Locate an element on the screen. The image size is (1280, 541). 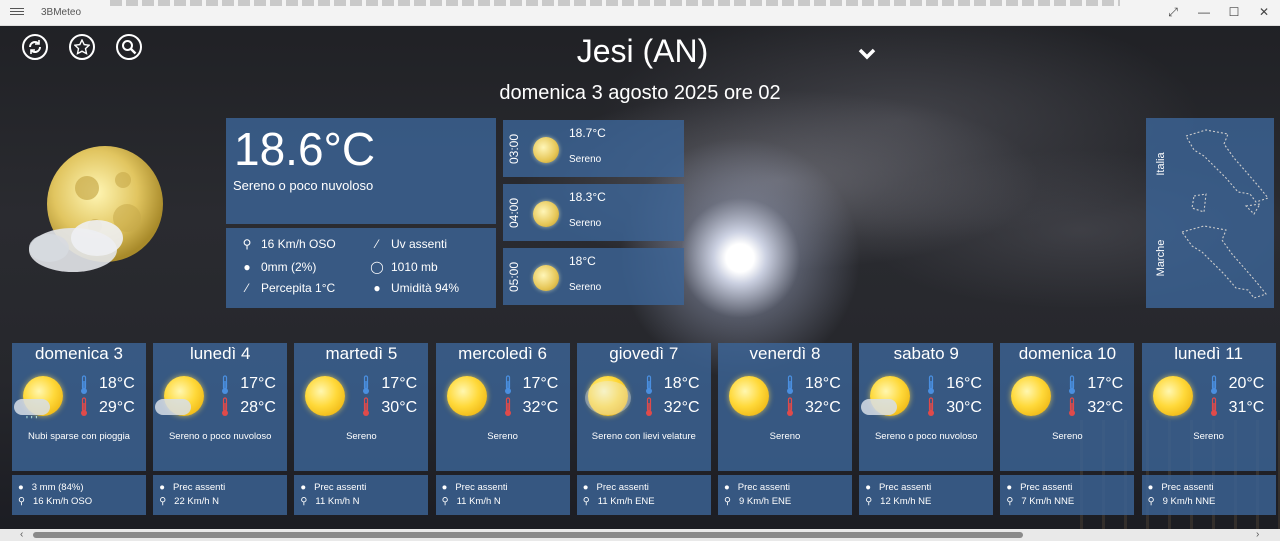
day-name: giovedì 7 is located at coordinates (644, 353).